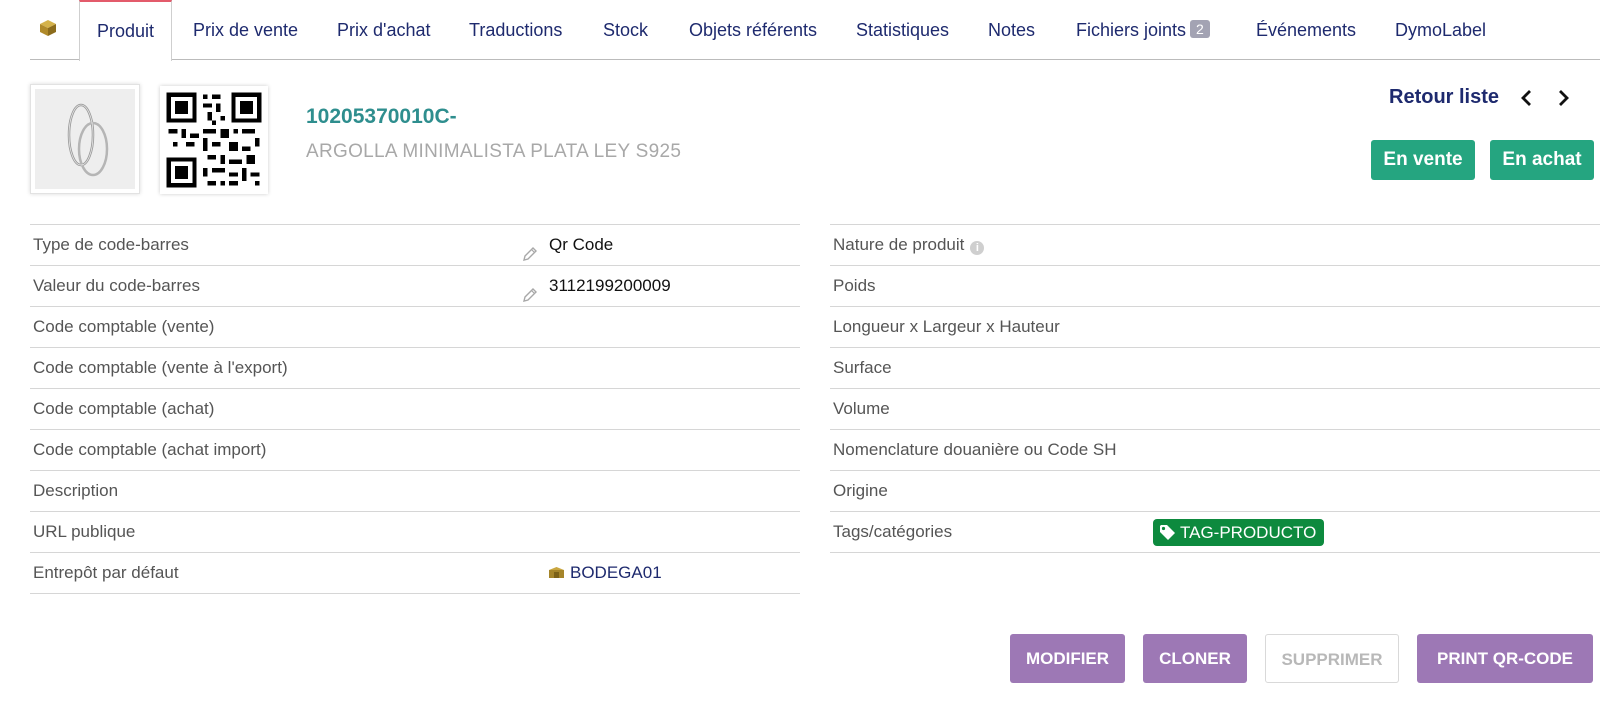 This screenshot has width=1622, height=719. What do you see at coordinates (415, 450) in the screenshot?
I see `field-row-accounting-import: Code comptable (achat import)` at bounding box center [415, 450].